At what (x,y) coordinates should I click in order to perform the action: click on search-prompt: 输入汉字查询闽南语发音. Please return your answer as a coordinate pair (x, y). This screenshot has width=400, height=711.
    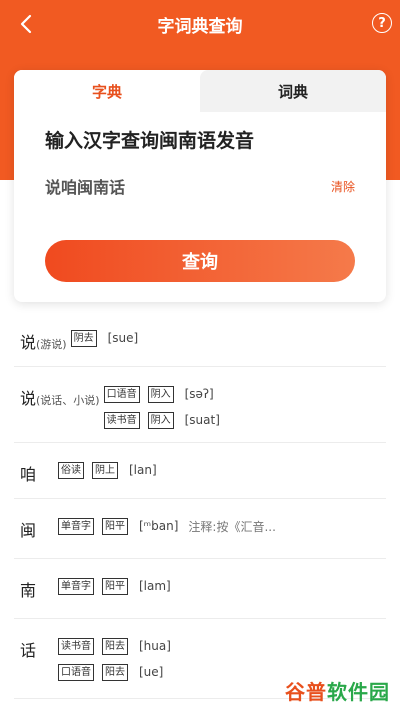
    Looking at the image, I should click on (150, 141).